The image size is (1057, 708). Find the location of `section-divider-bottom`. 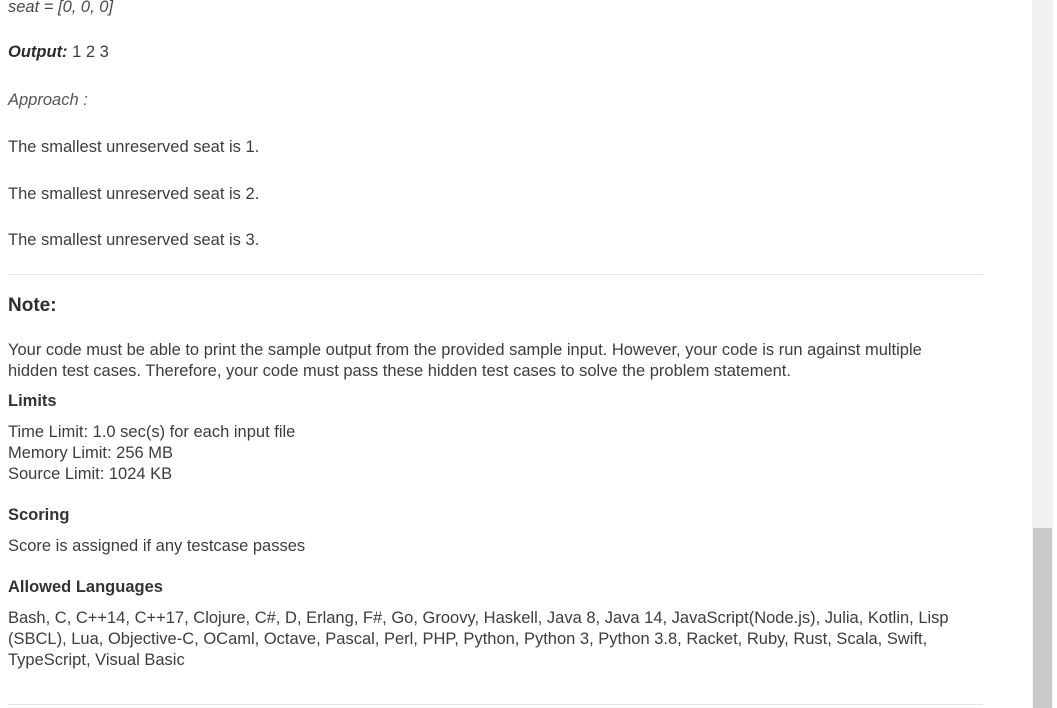

section-divider-bottom is located at coordinates (495, 704).